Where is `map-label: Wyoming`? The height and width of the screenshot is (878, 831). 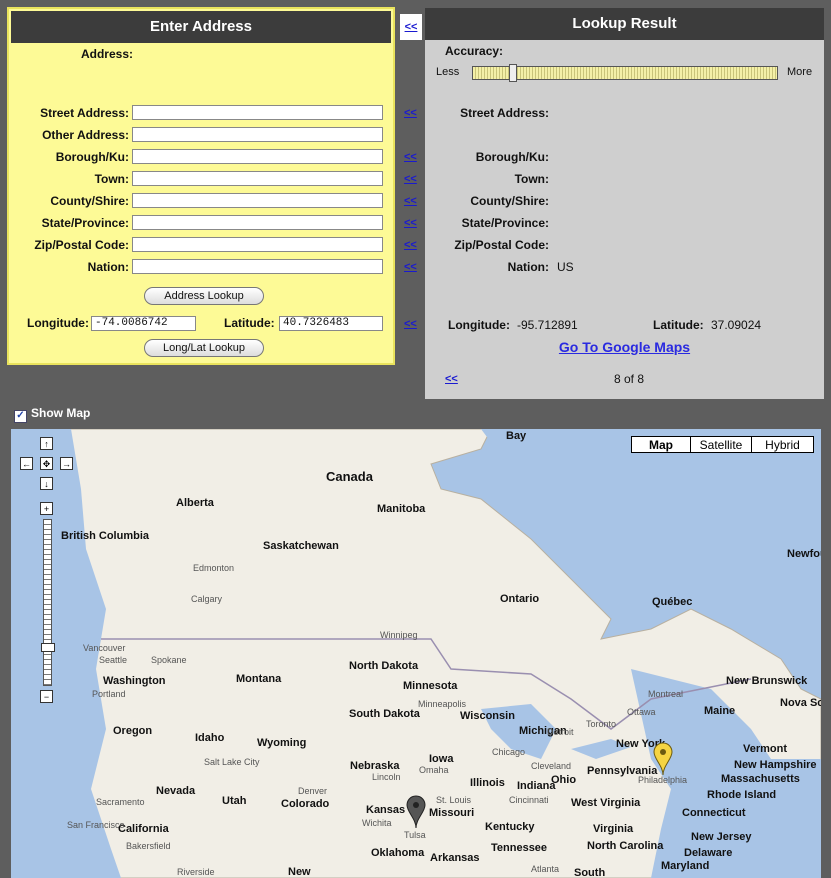
map-label: Wyoming is located at coordinates (282, 743).